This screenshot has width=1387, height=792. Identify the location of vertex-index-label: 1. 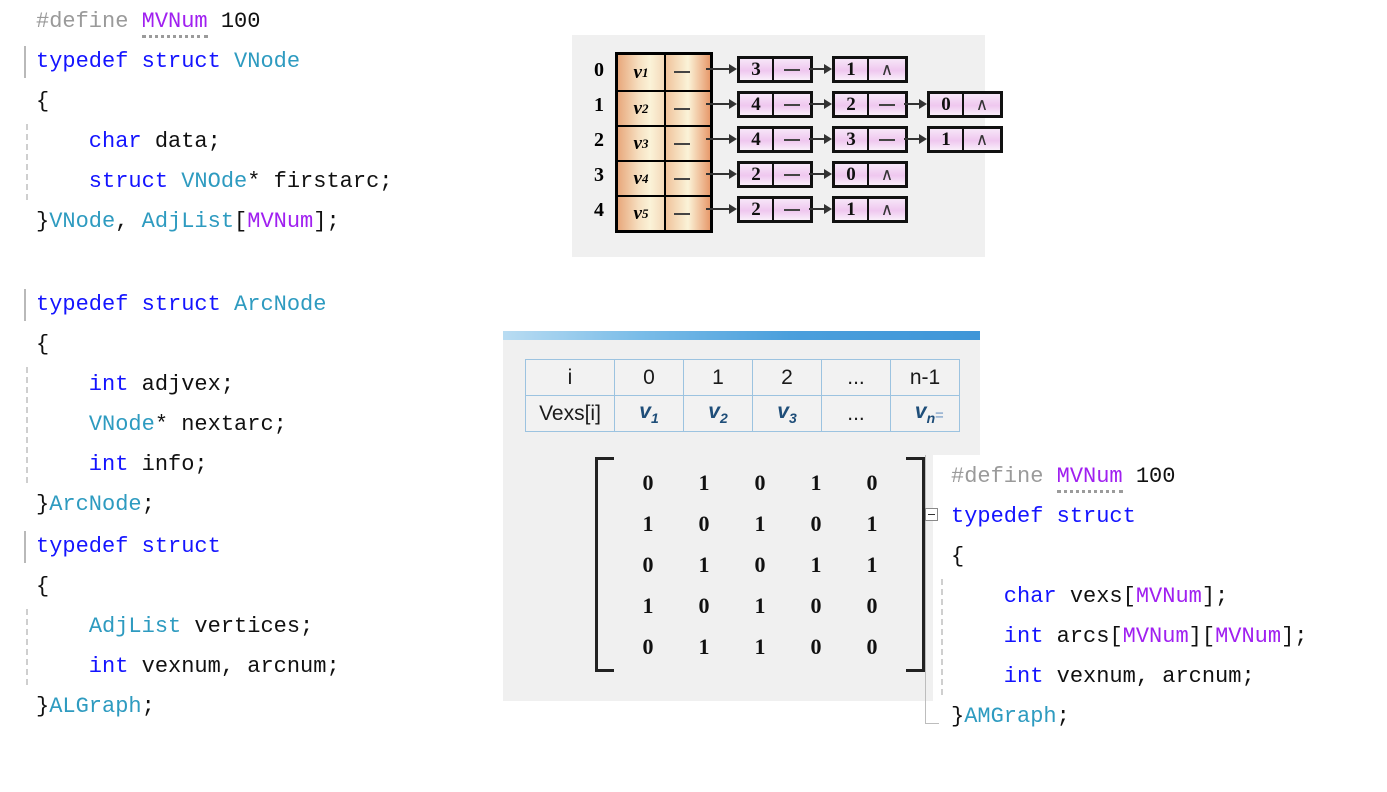
(599, 105).